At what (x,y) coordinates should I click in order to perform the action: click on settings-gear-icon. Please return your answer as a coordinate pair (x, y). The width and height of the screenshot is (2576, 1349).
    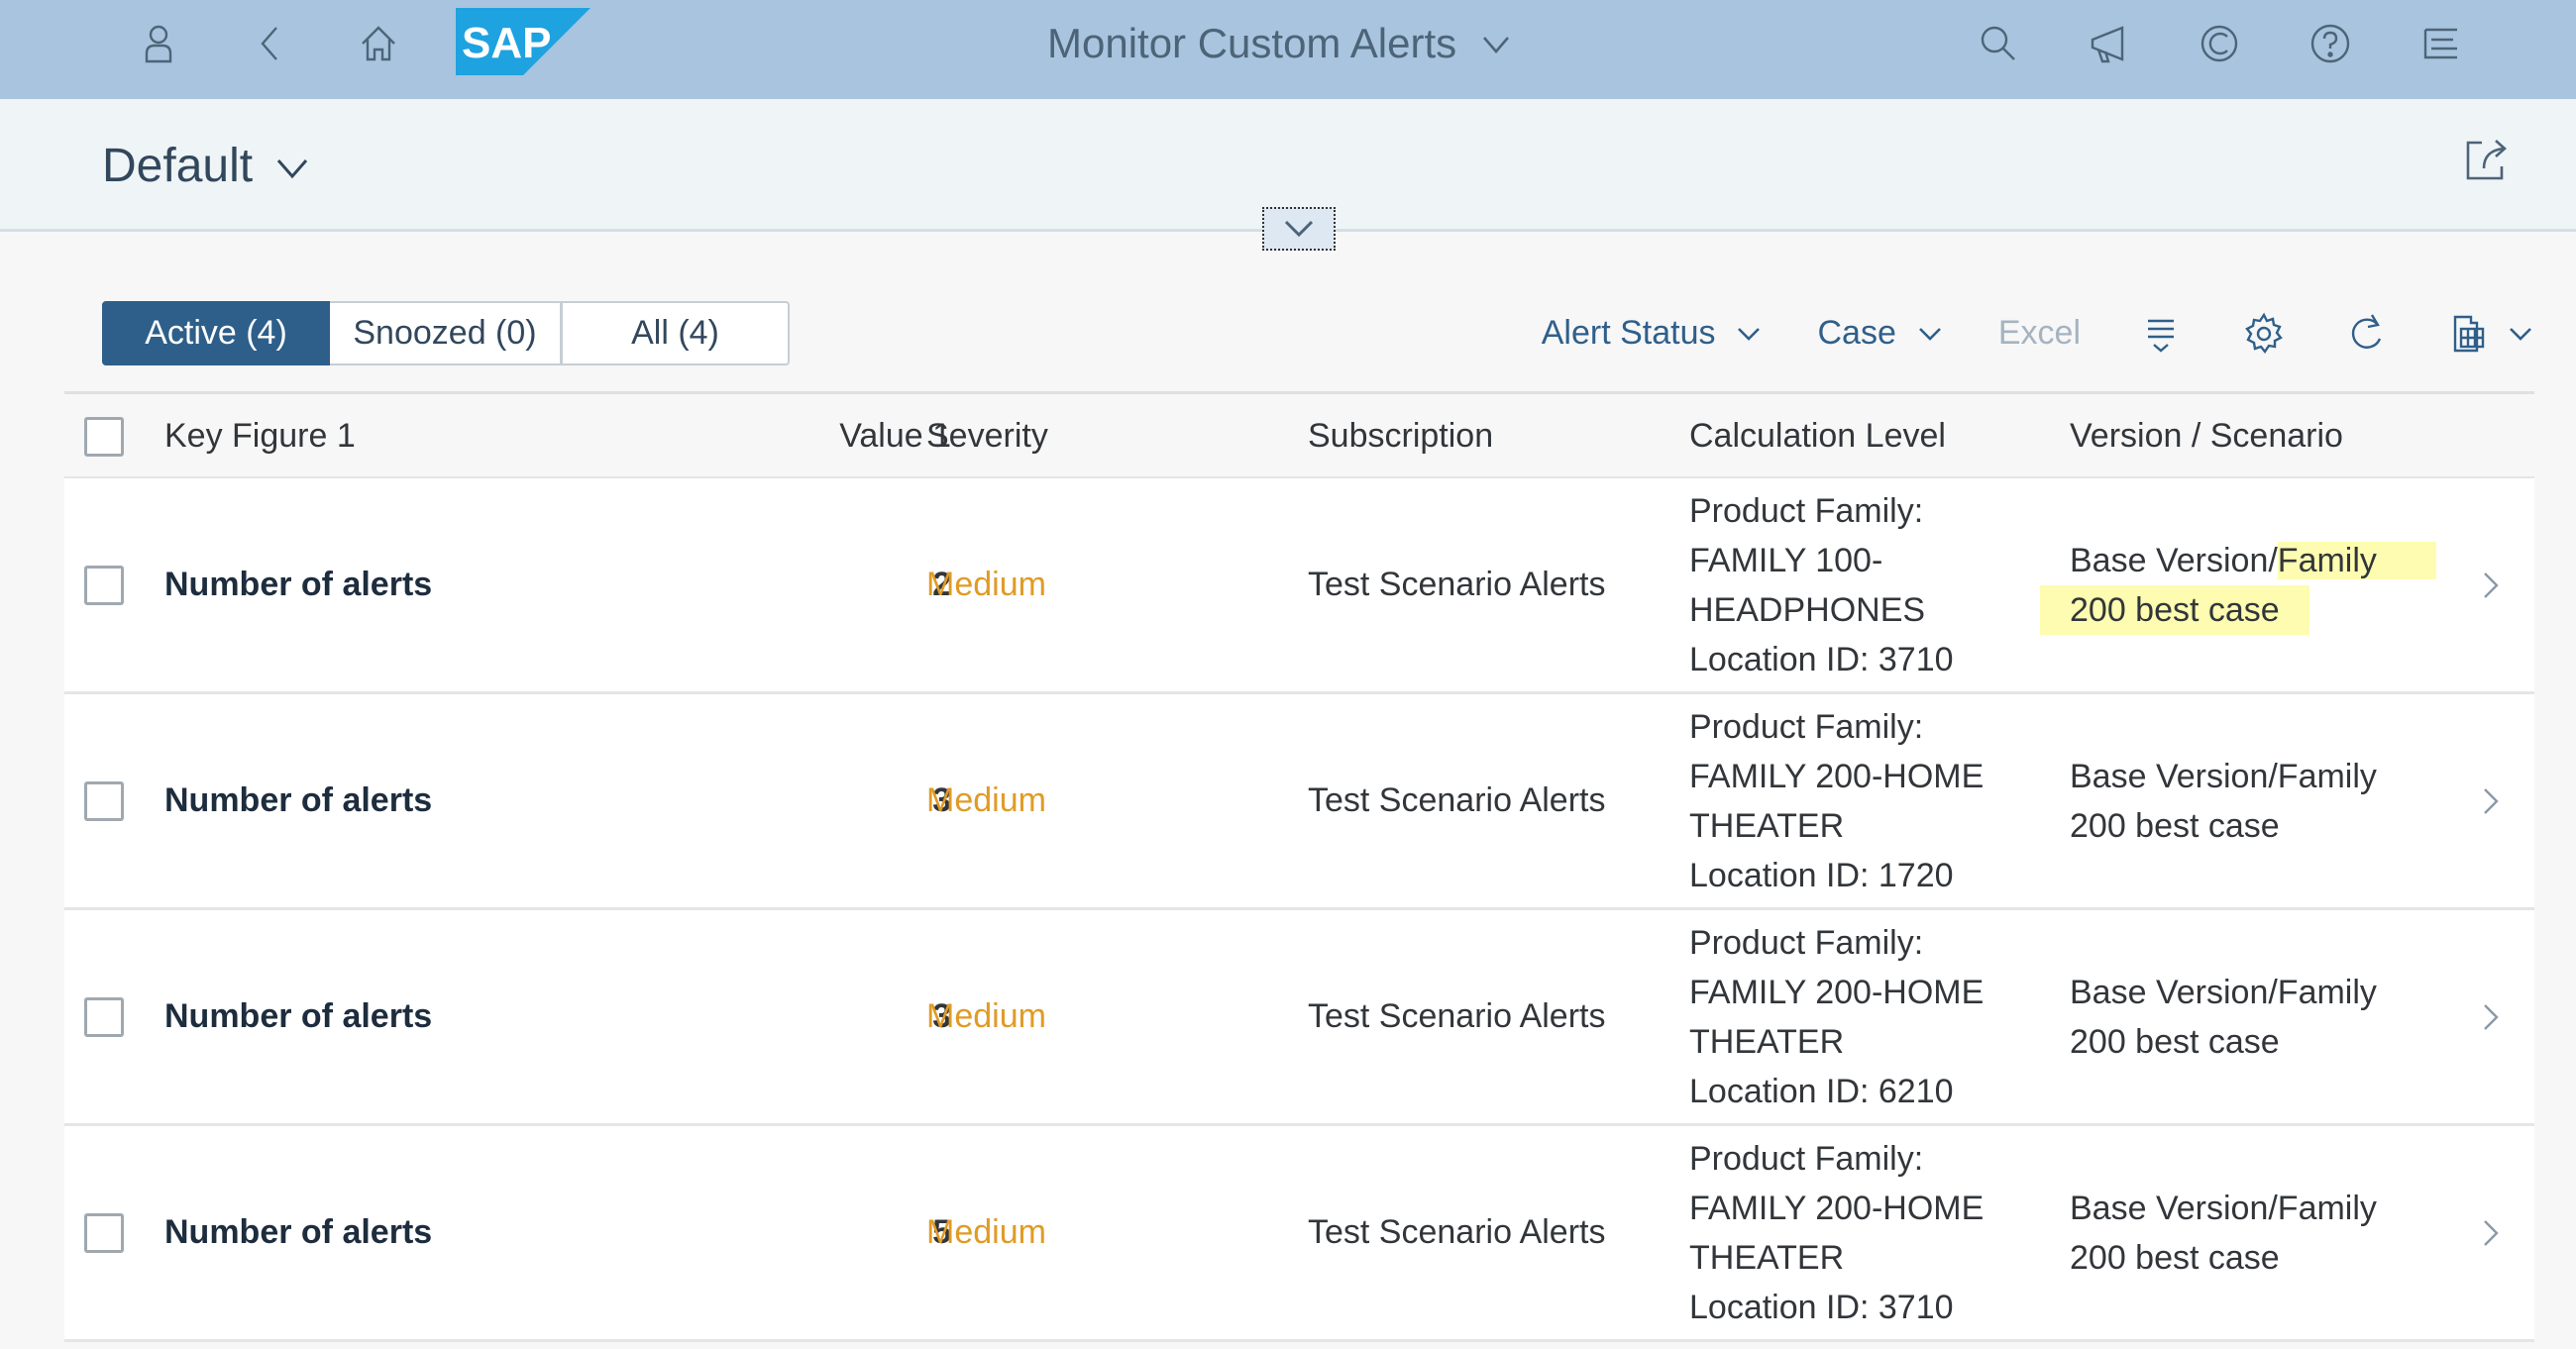
    Looking at the image, I should click on (2264, 334).